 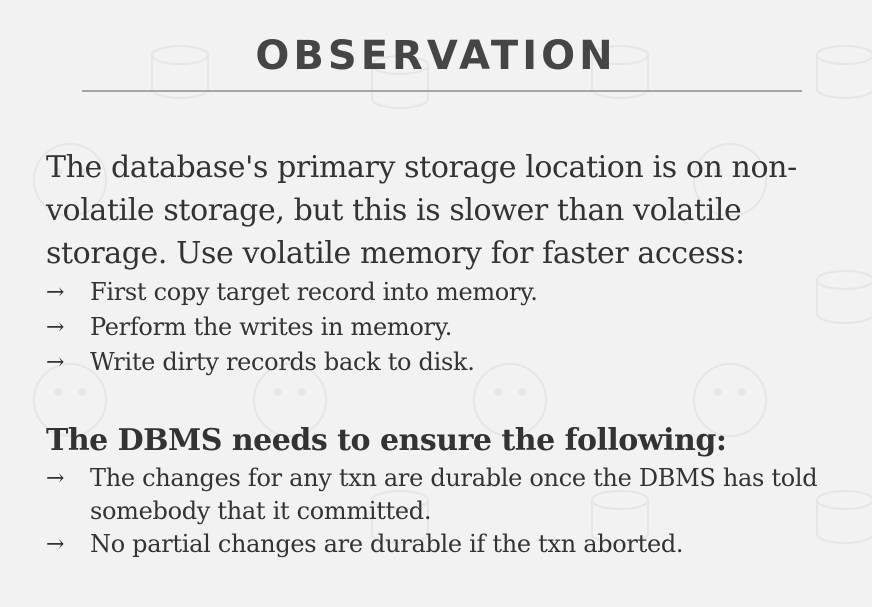 I want to click on title-underline, so click(x=442, y=91).